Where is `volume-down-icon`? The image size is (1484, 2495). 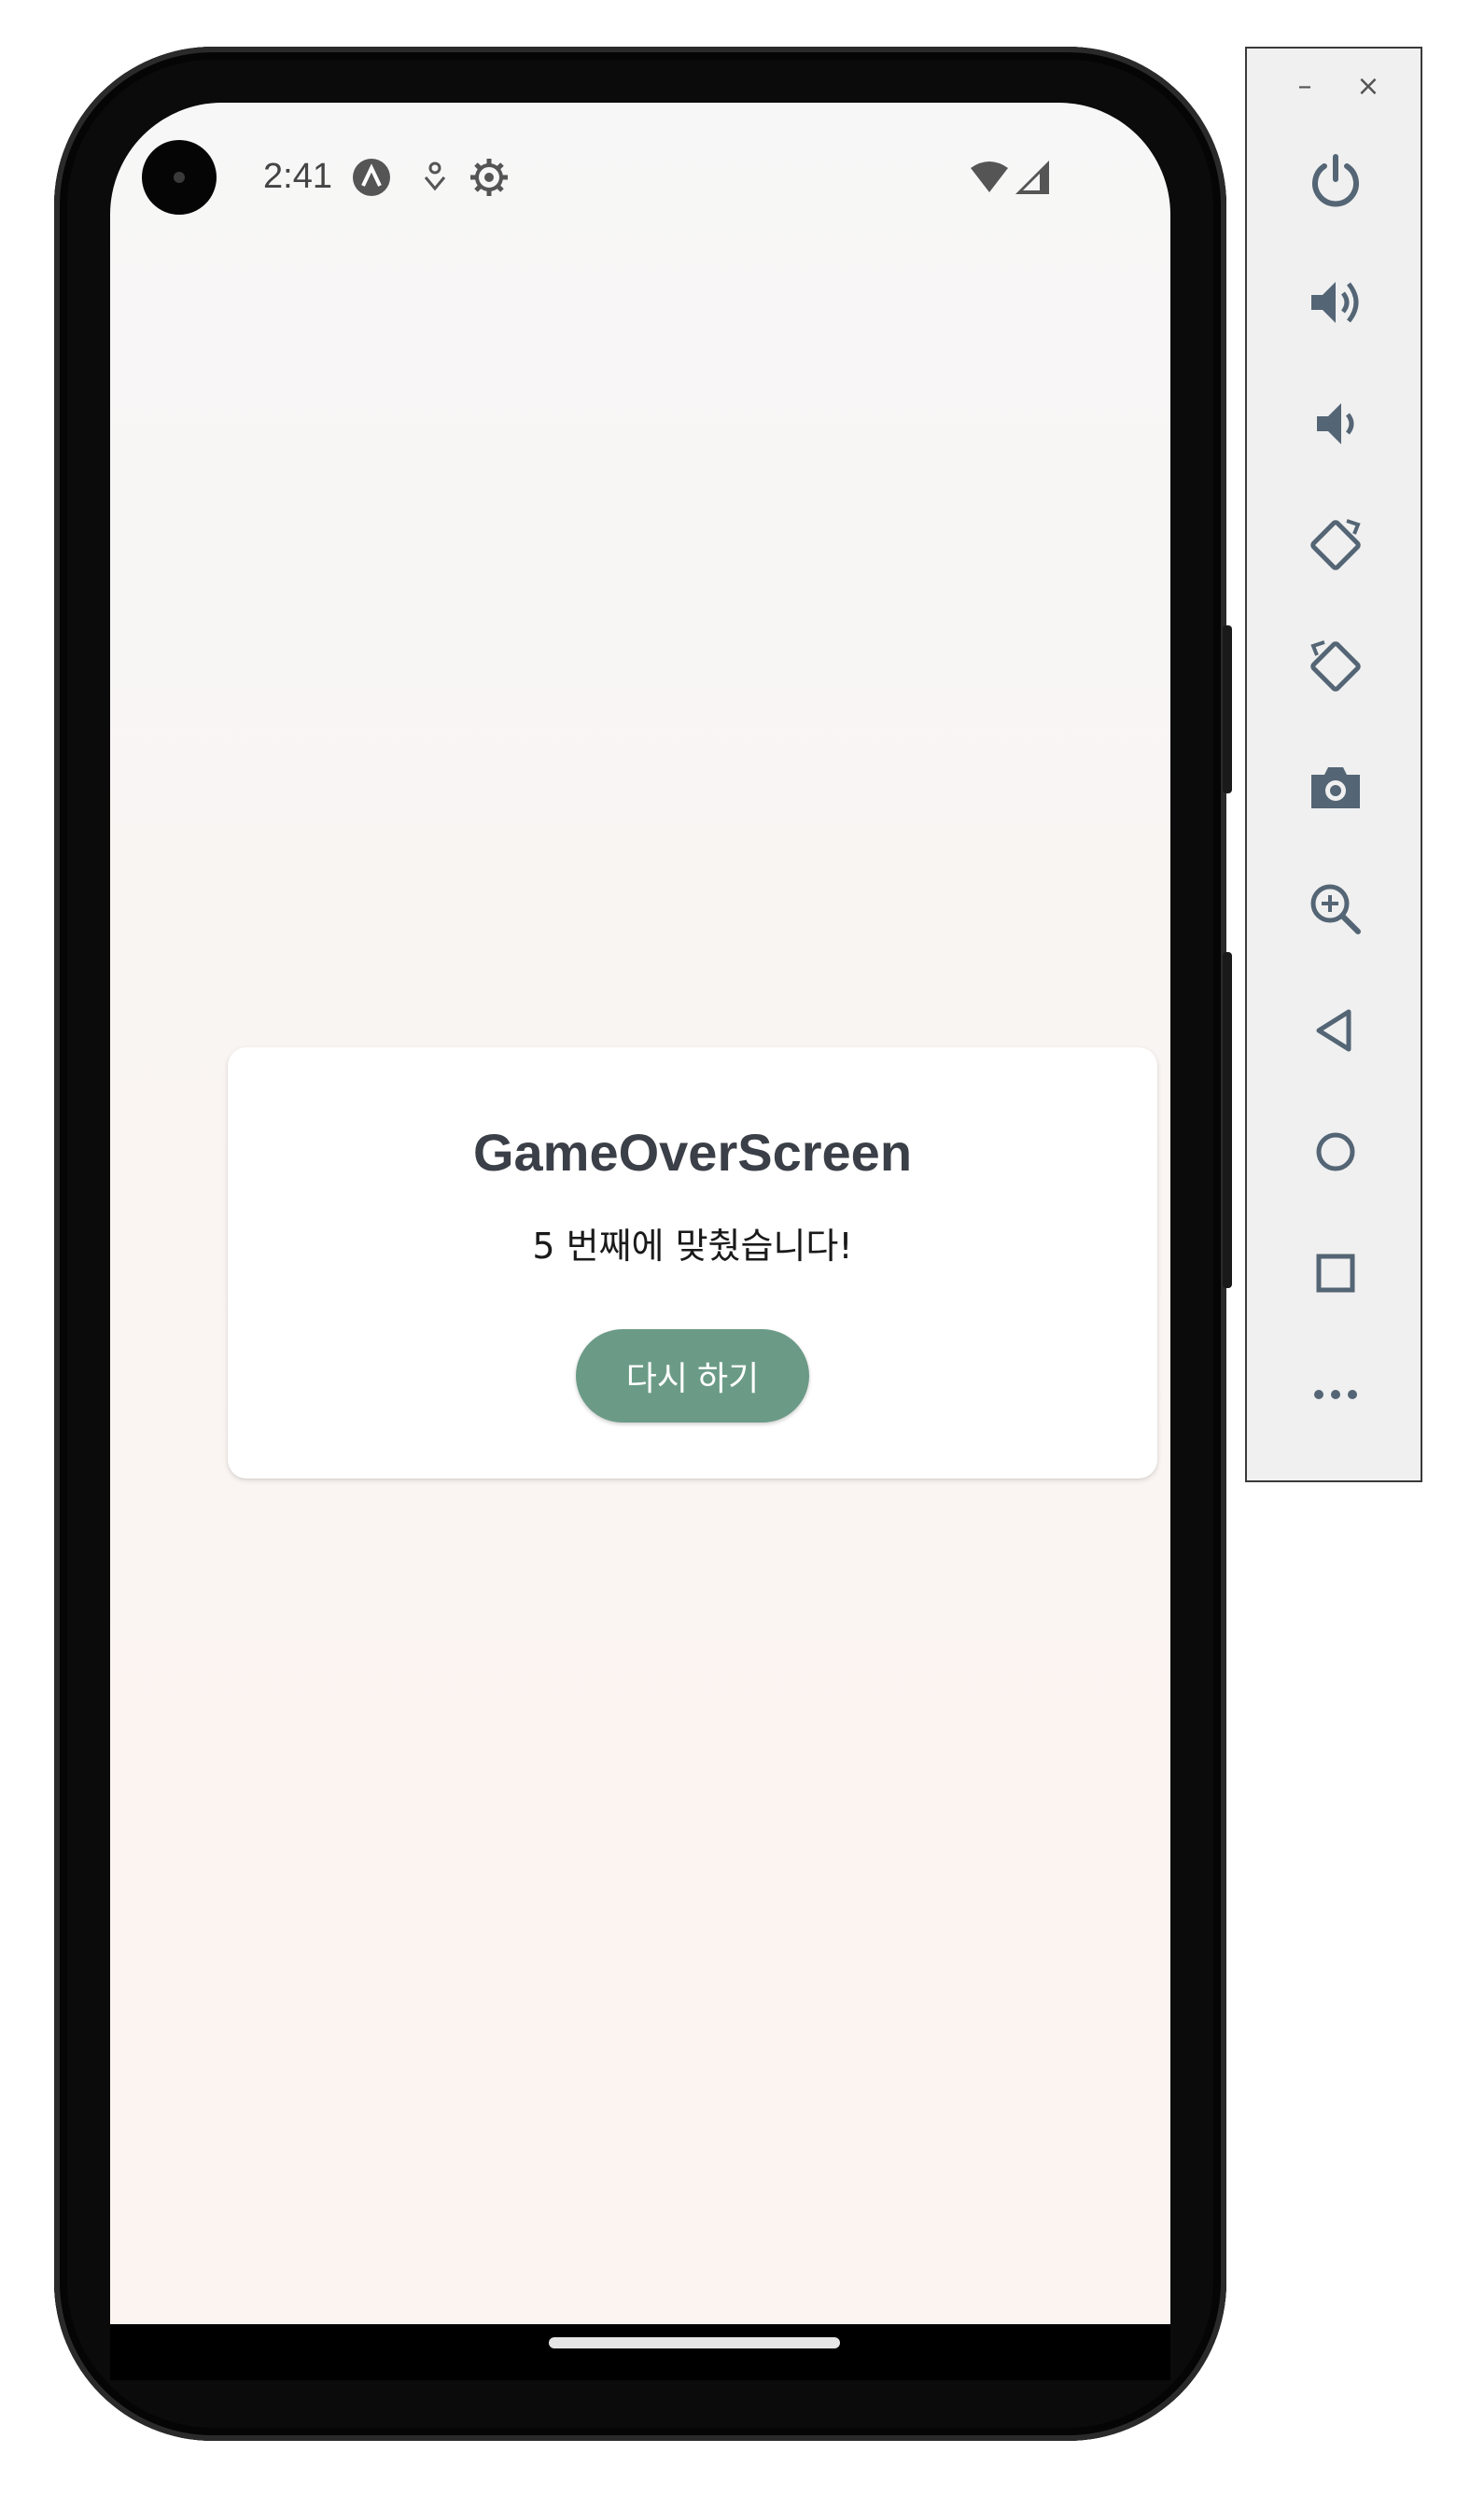
volume-down-icon is located at coordinates (1335, 423).